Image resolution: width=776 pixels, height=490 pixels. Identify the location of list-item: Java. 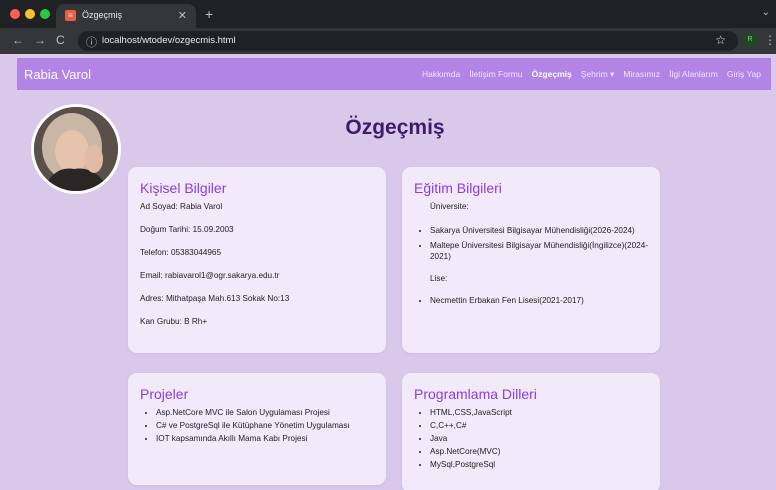
(539, 438).